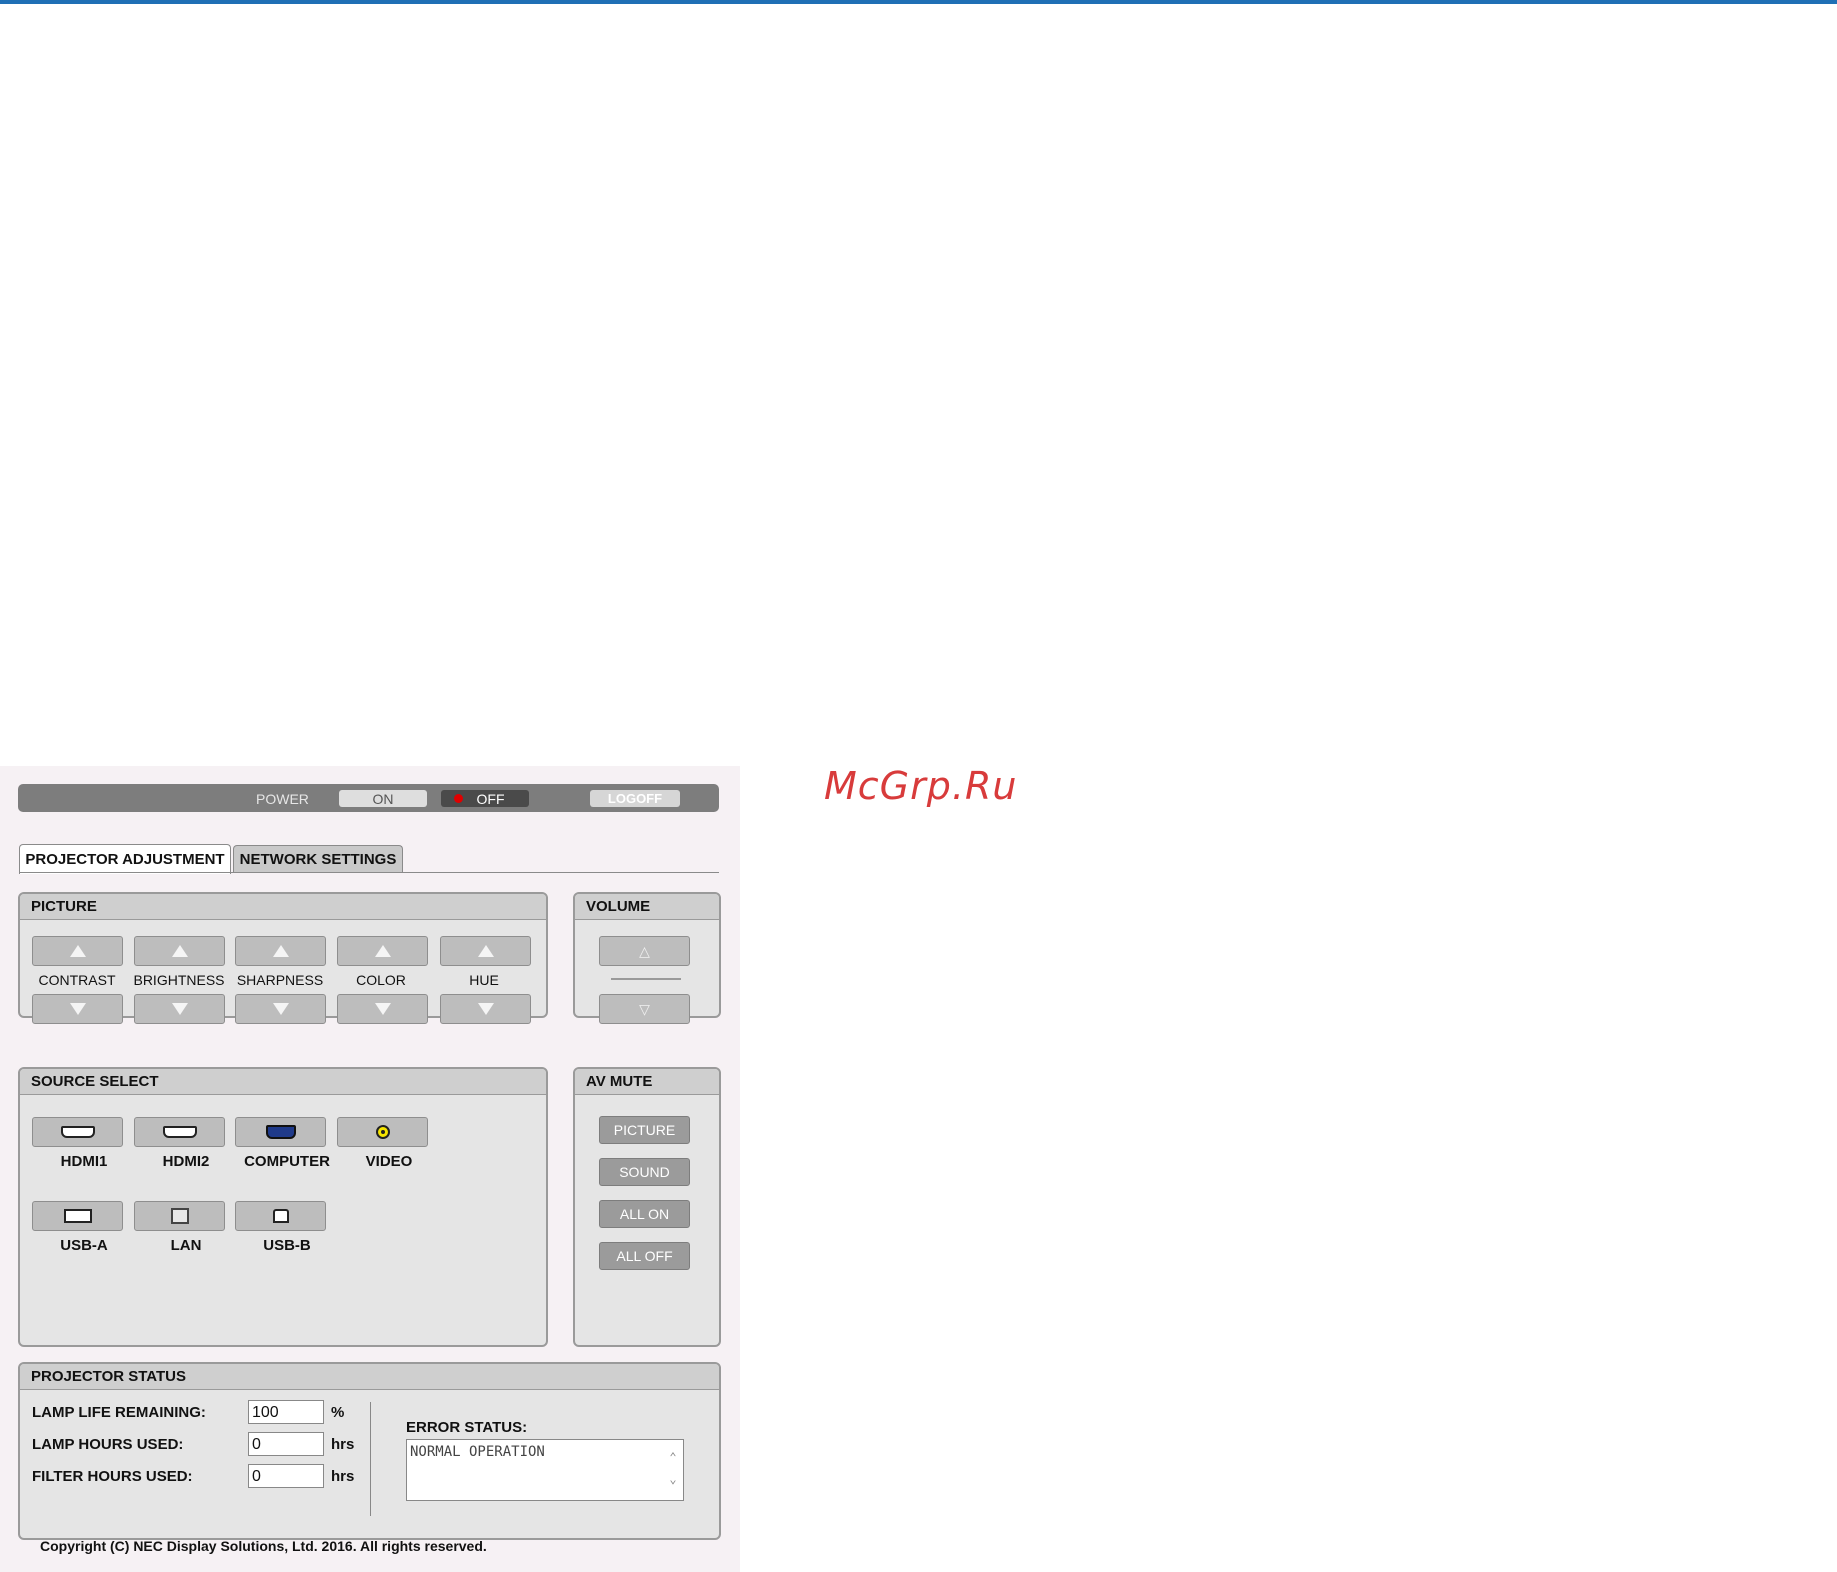 Image resolution: width=1837 pixels, height=1572 pixels. Describe the element at coordinates (84, 1161) in the screenshot. I see `source-hdmi1-label: HDMI1` at that location.